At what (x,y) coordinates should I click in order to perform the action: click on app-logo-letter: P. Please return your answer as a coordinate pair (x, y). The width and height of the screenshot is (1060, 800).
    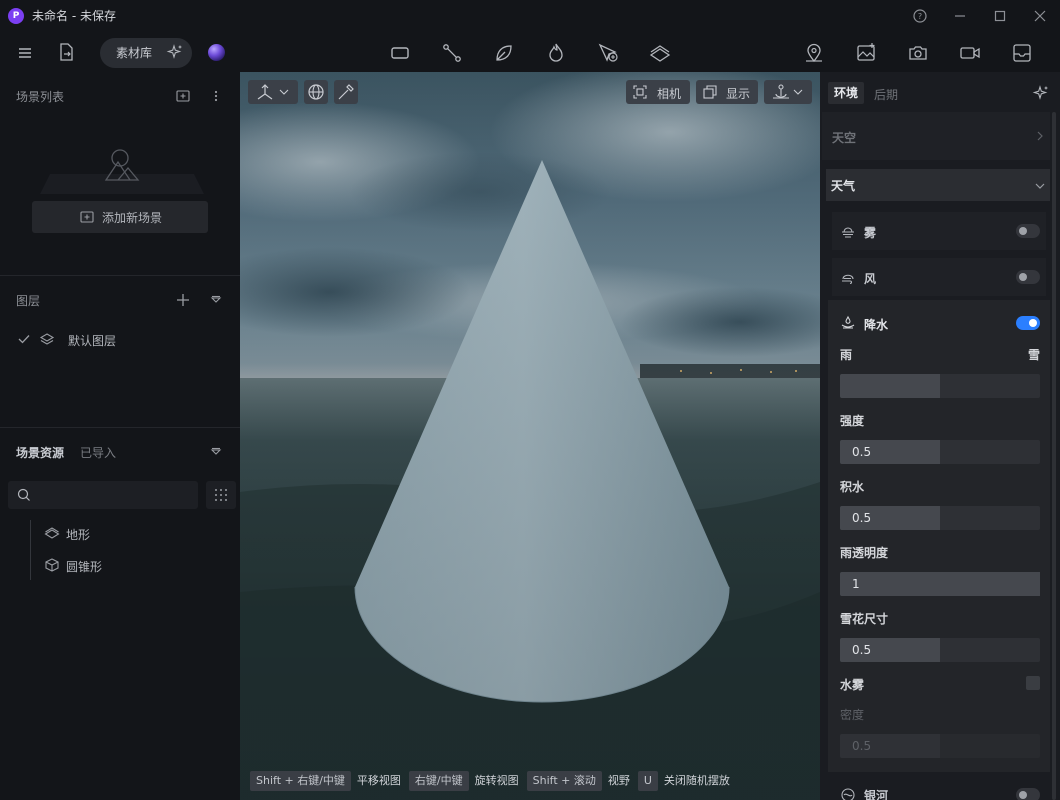
    Looking at the image, I should click on (16, 16).